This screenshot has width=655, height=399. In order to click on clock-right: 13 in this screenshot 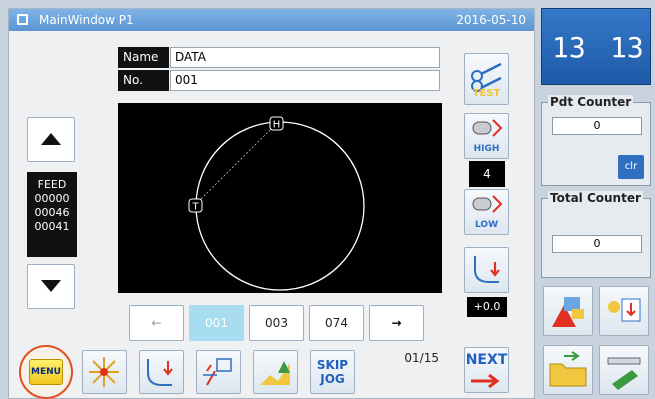, I will do `click(627, 47)`.